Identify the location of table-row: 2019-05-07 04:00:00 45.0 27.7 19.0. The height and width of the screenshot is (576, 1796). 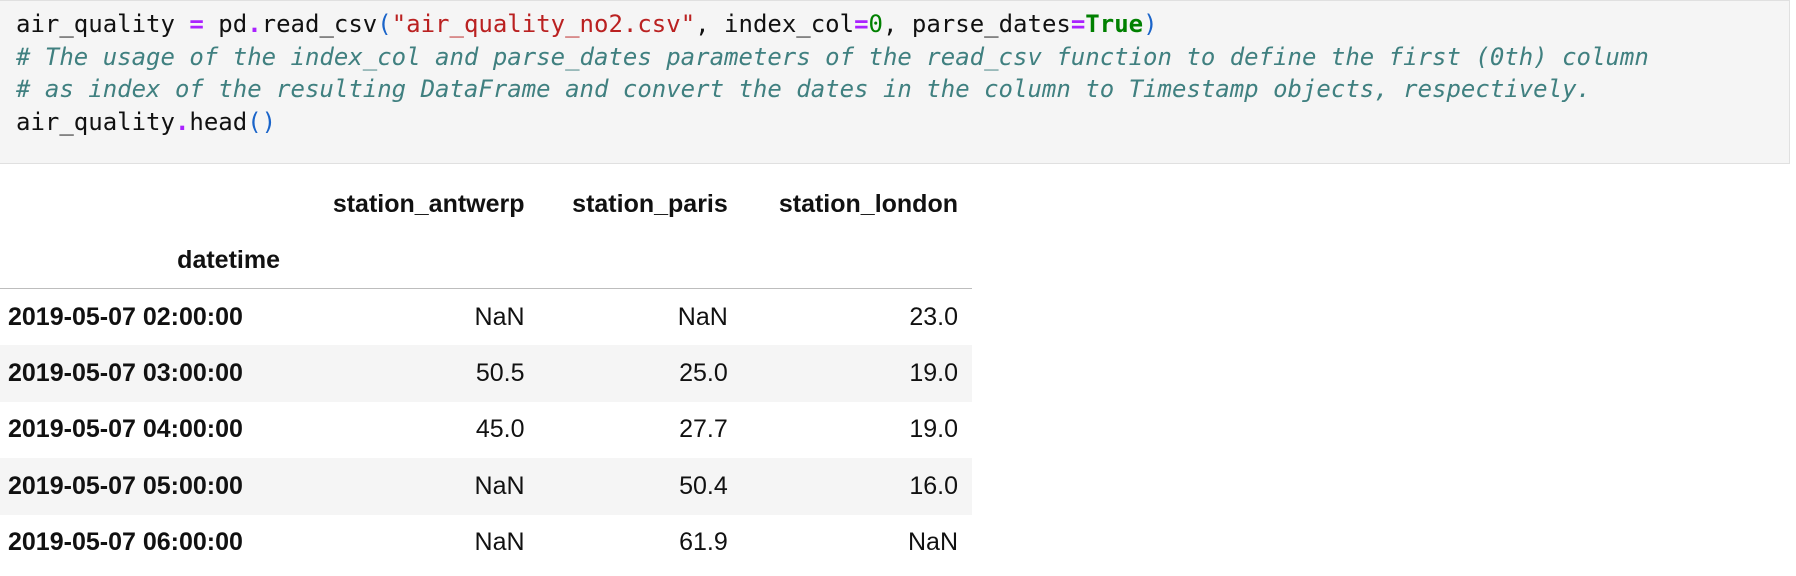
(486, 430).